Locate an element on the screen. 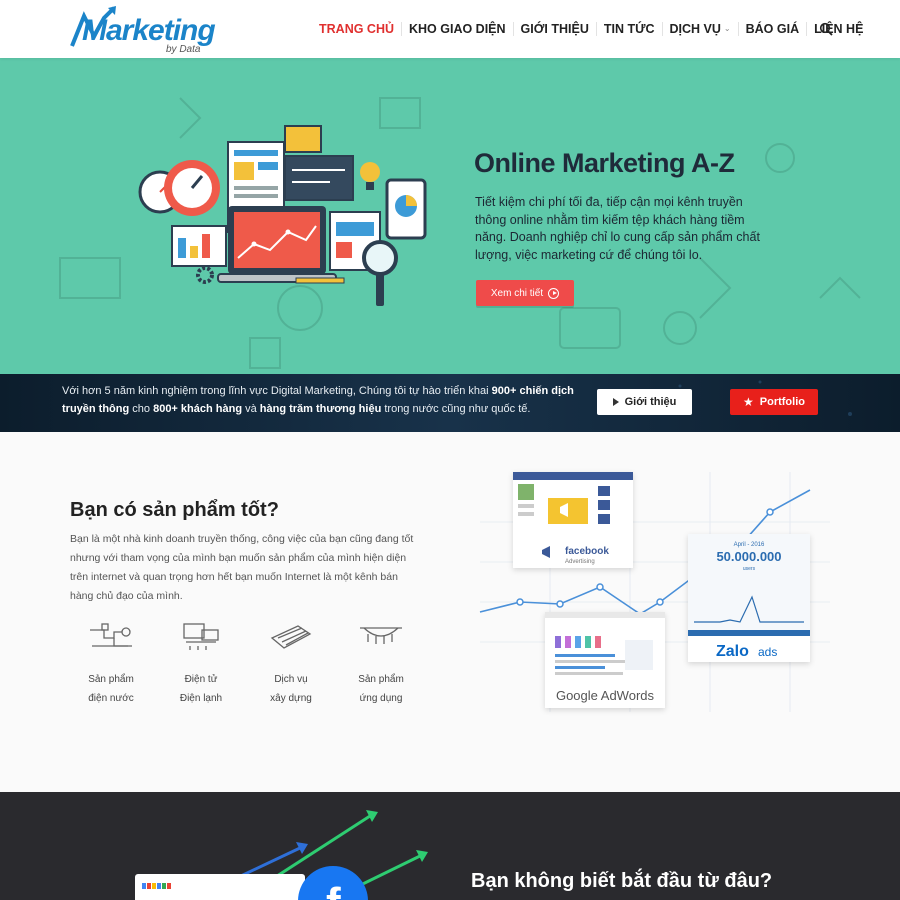 The height and width of the screenshot is (900, 900). service-label-application: Sản phẩm ứng dụng is located at coordinates (381, 689).